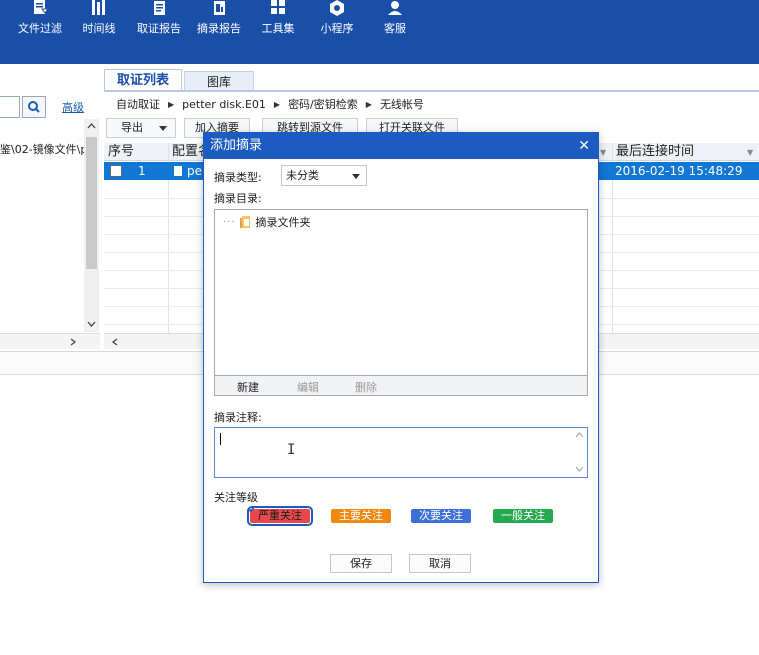 This screenshot has height=655, width=759. I want to click on excerpt-type-select: 未分类, so click(324, 175).